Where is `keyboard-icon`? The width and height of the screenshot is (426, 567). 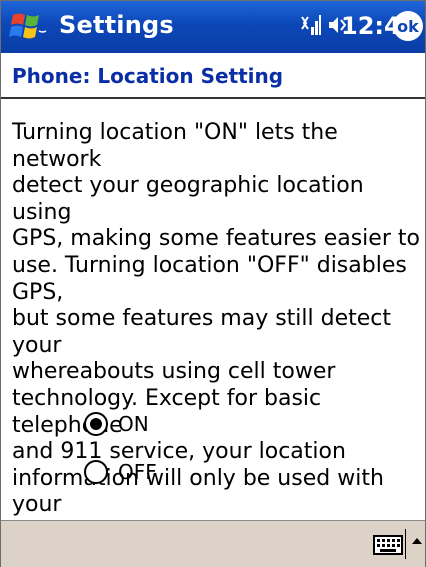
keyboard-icon is located at coordinates (388, 545).